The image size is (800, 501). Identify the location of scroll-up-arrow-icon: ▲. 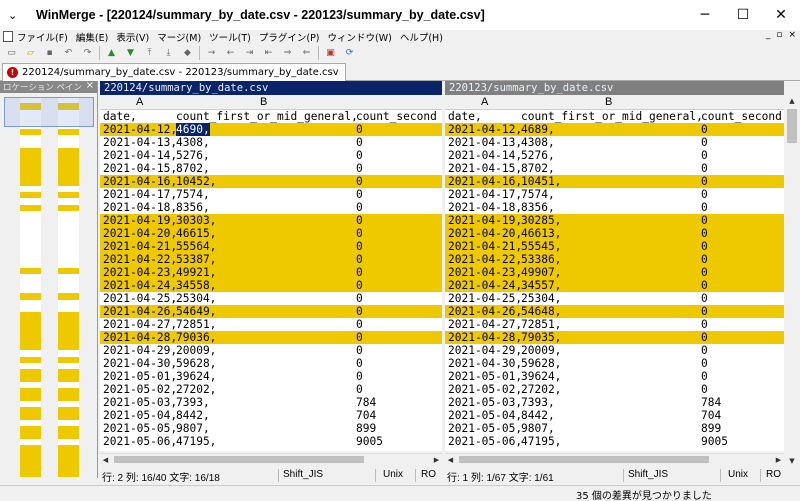
(792, 101).